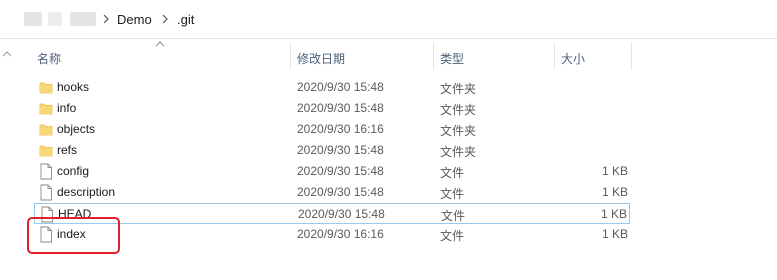 This screenshot has height=280, width=777. What do you see at coordinates (134, 19) in the screenshot?
I see `breadcrumb-demo: Demo` at bounding box center [134, 19].